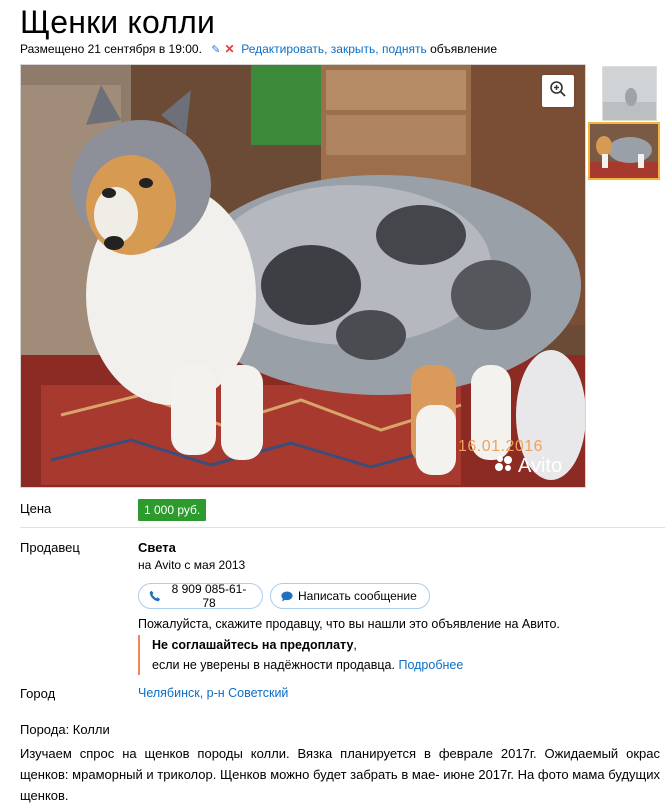  Describe the element at coordinates (353, 49) in the screenshot. I see `close-link: закрыть` at that location.